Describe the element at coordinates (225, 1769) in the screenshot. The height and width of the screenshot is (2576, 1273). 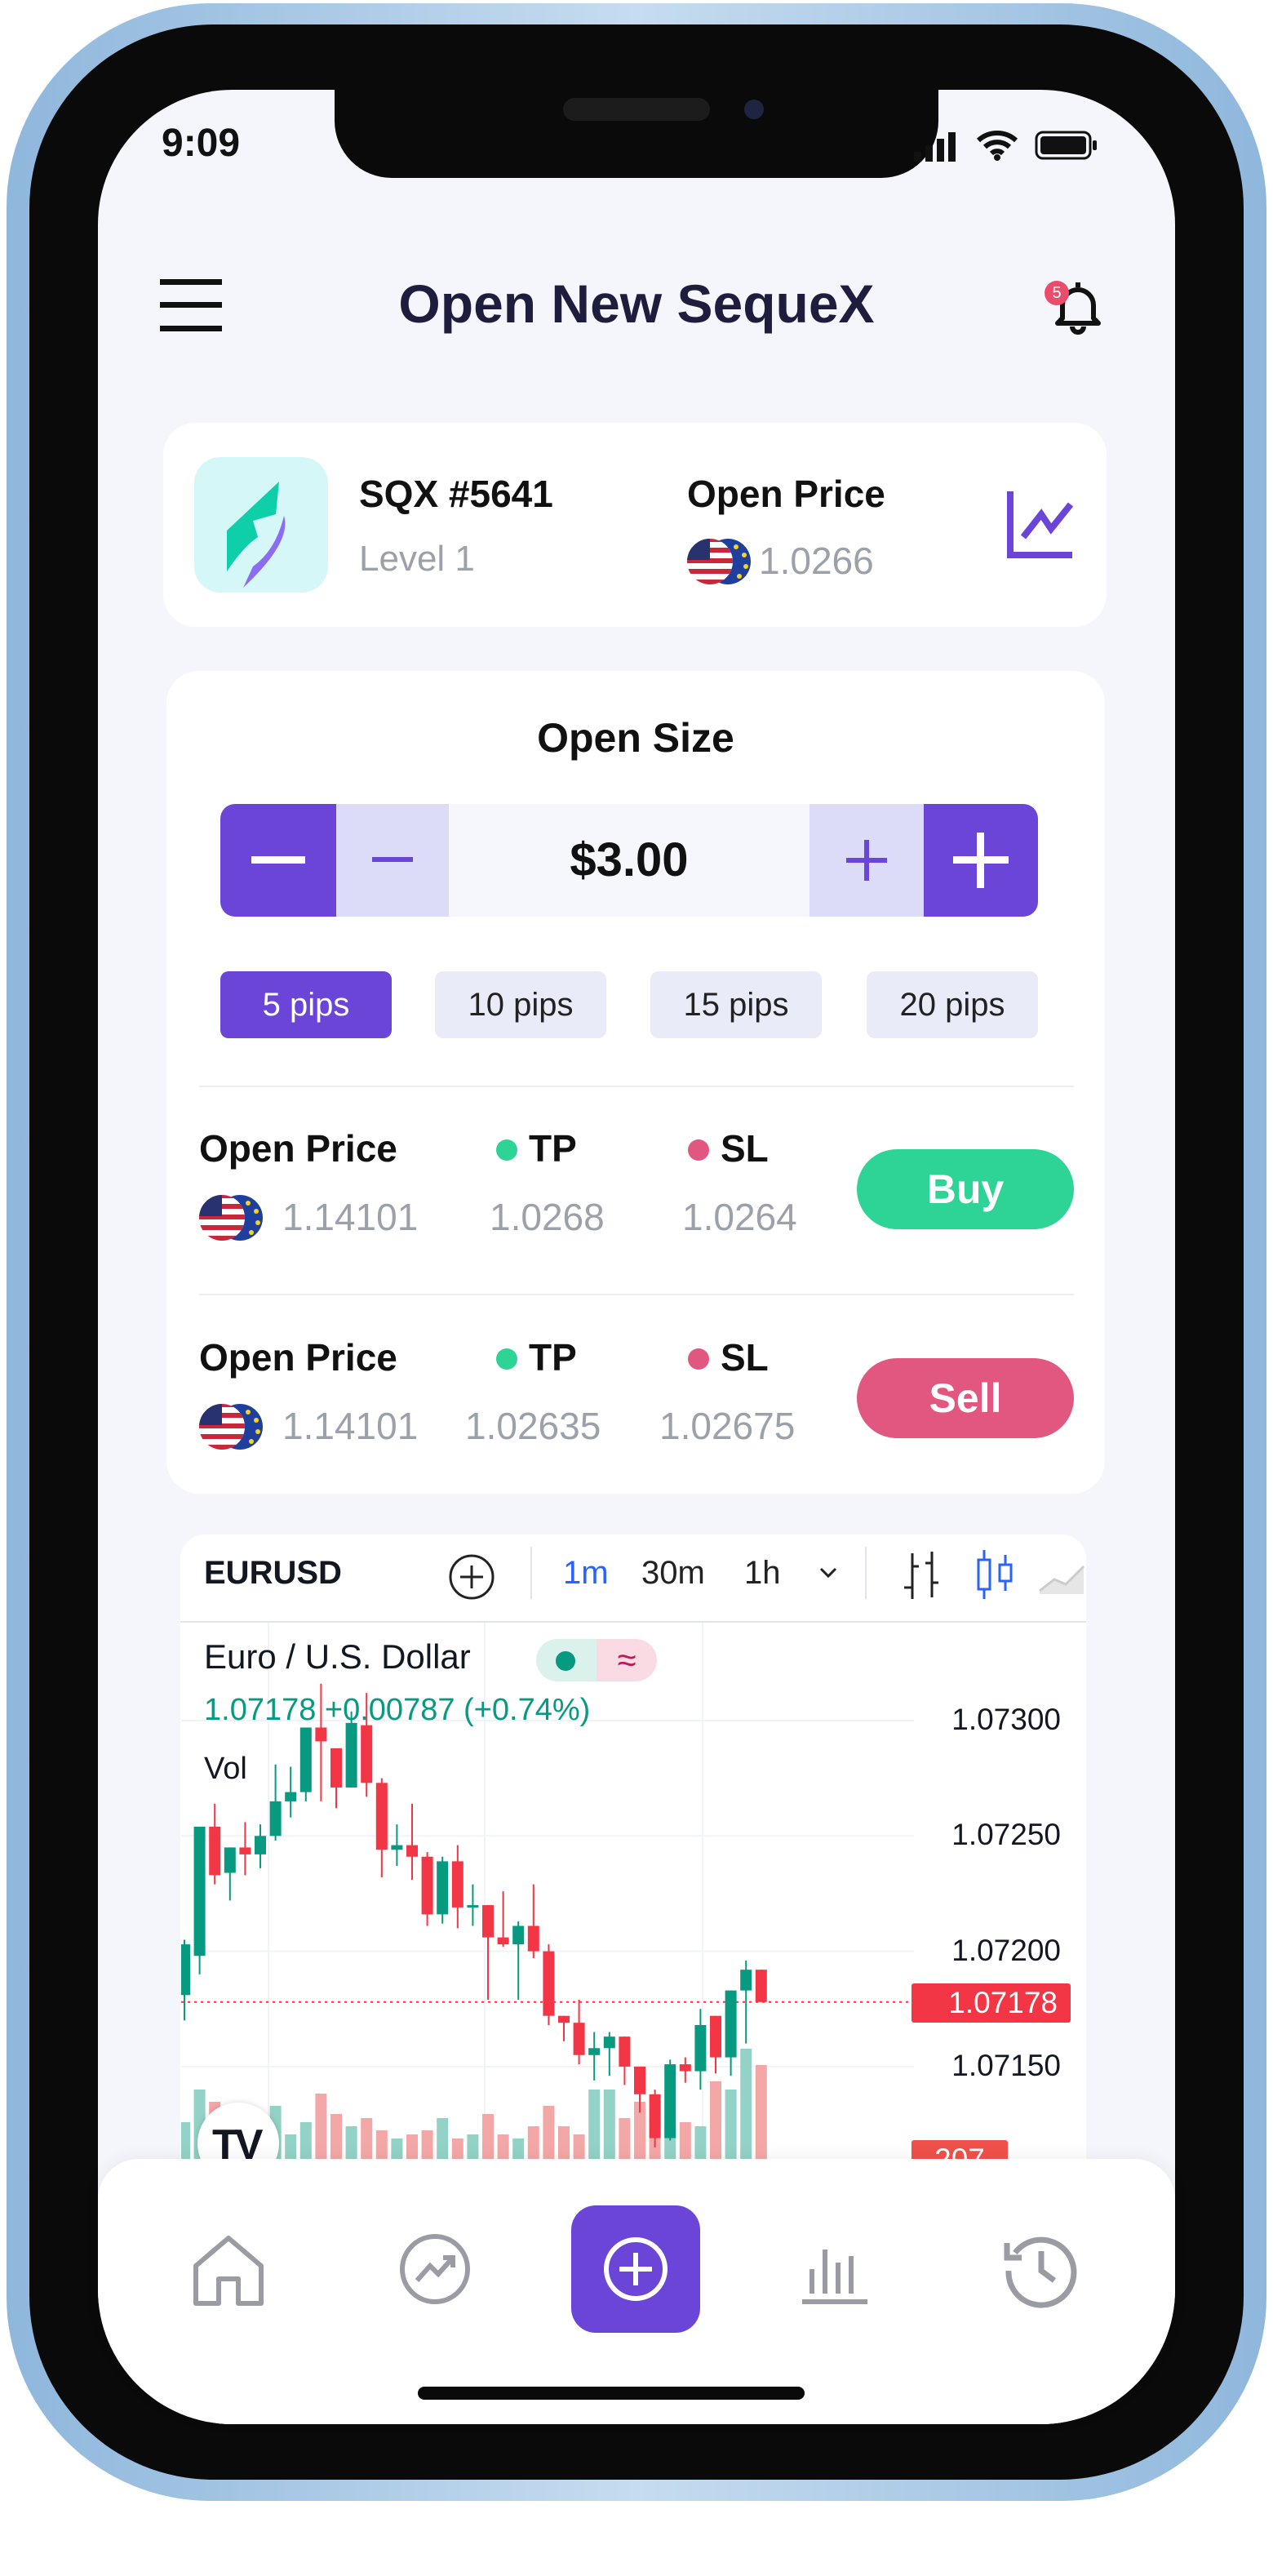
I see `volume-label: Vol` at that location.